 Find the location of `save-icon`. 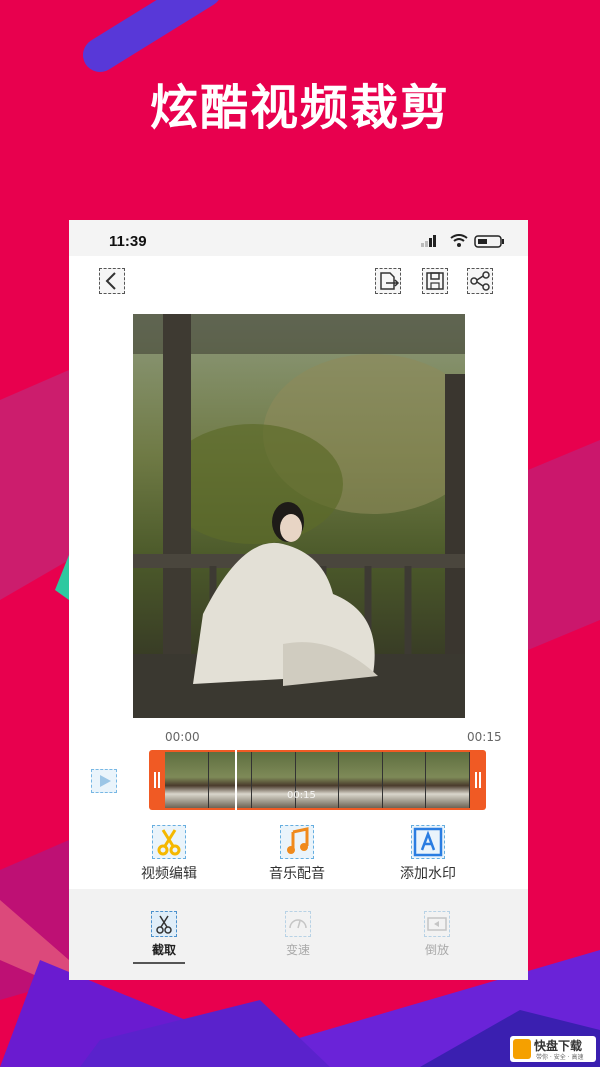

save-icon is located at coordinates (435, 281).